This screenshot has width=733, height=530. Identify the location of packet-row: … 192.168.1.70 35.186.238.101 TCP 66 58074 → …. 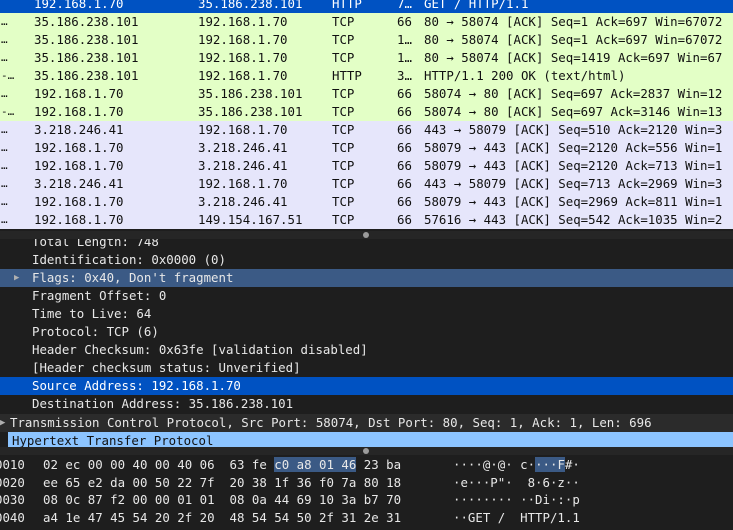
(366, 94).